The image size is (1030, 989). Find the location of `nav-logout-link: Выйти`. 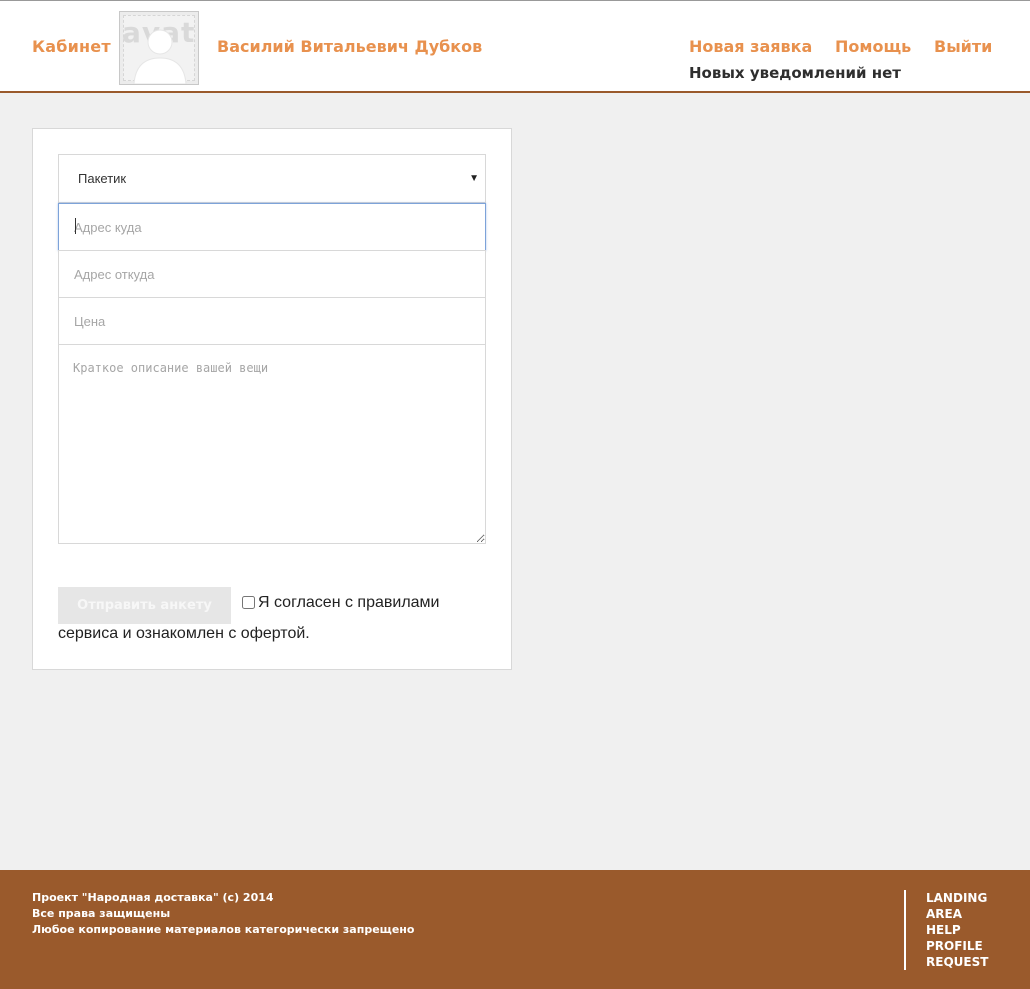

nav-logout-link: Выйти is located at coordinates (963, 46).